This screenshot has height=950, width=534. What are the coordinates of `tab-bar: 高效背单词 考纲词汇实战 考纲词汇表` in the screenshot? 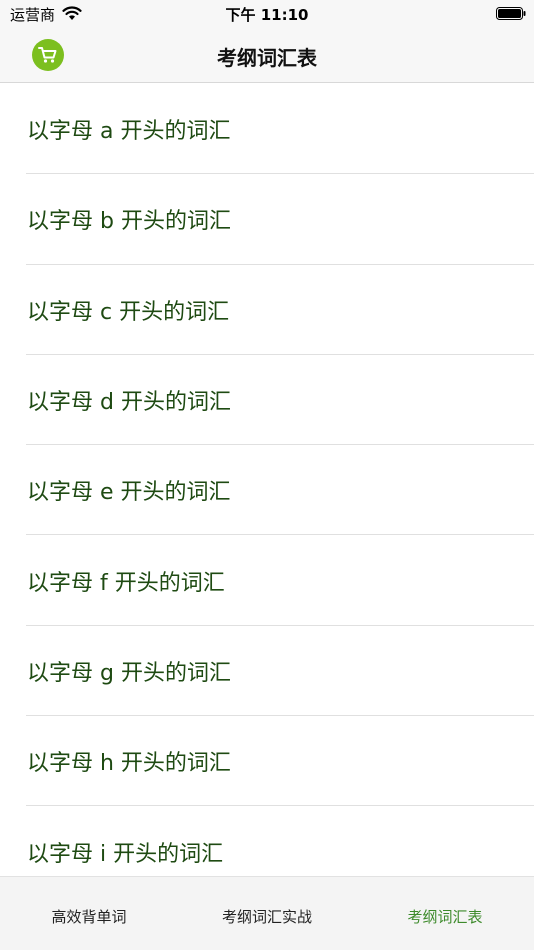 It's located at (267, 913).